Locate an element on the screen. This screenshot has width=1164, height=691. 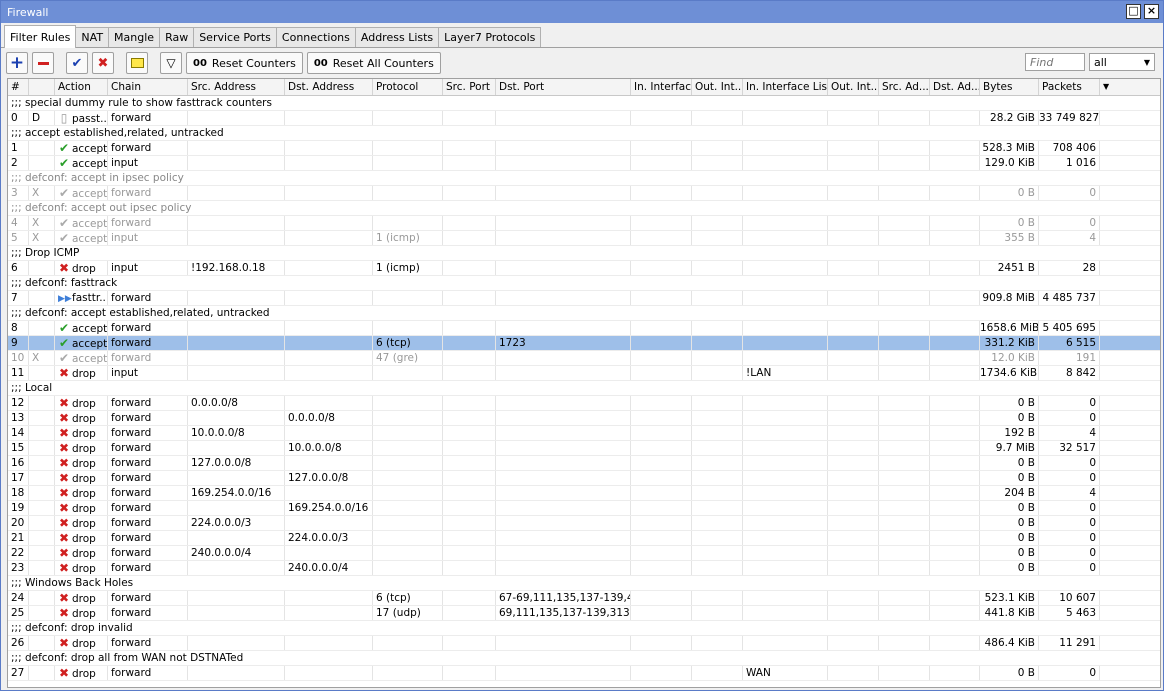
column-header: Src. Address is located at coordinates (236, 87).